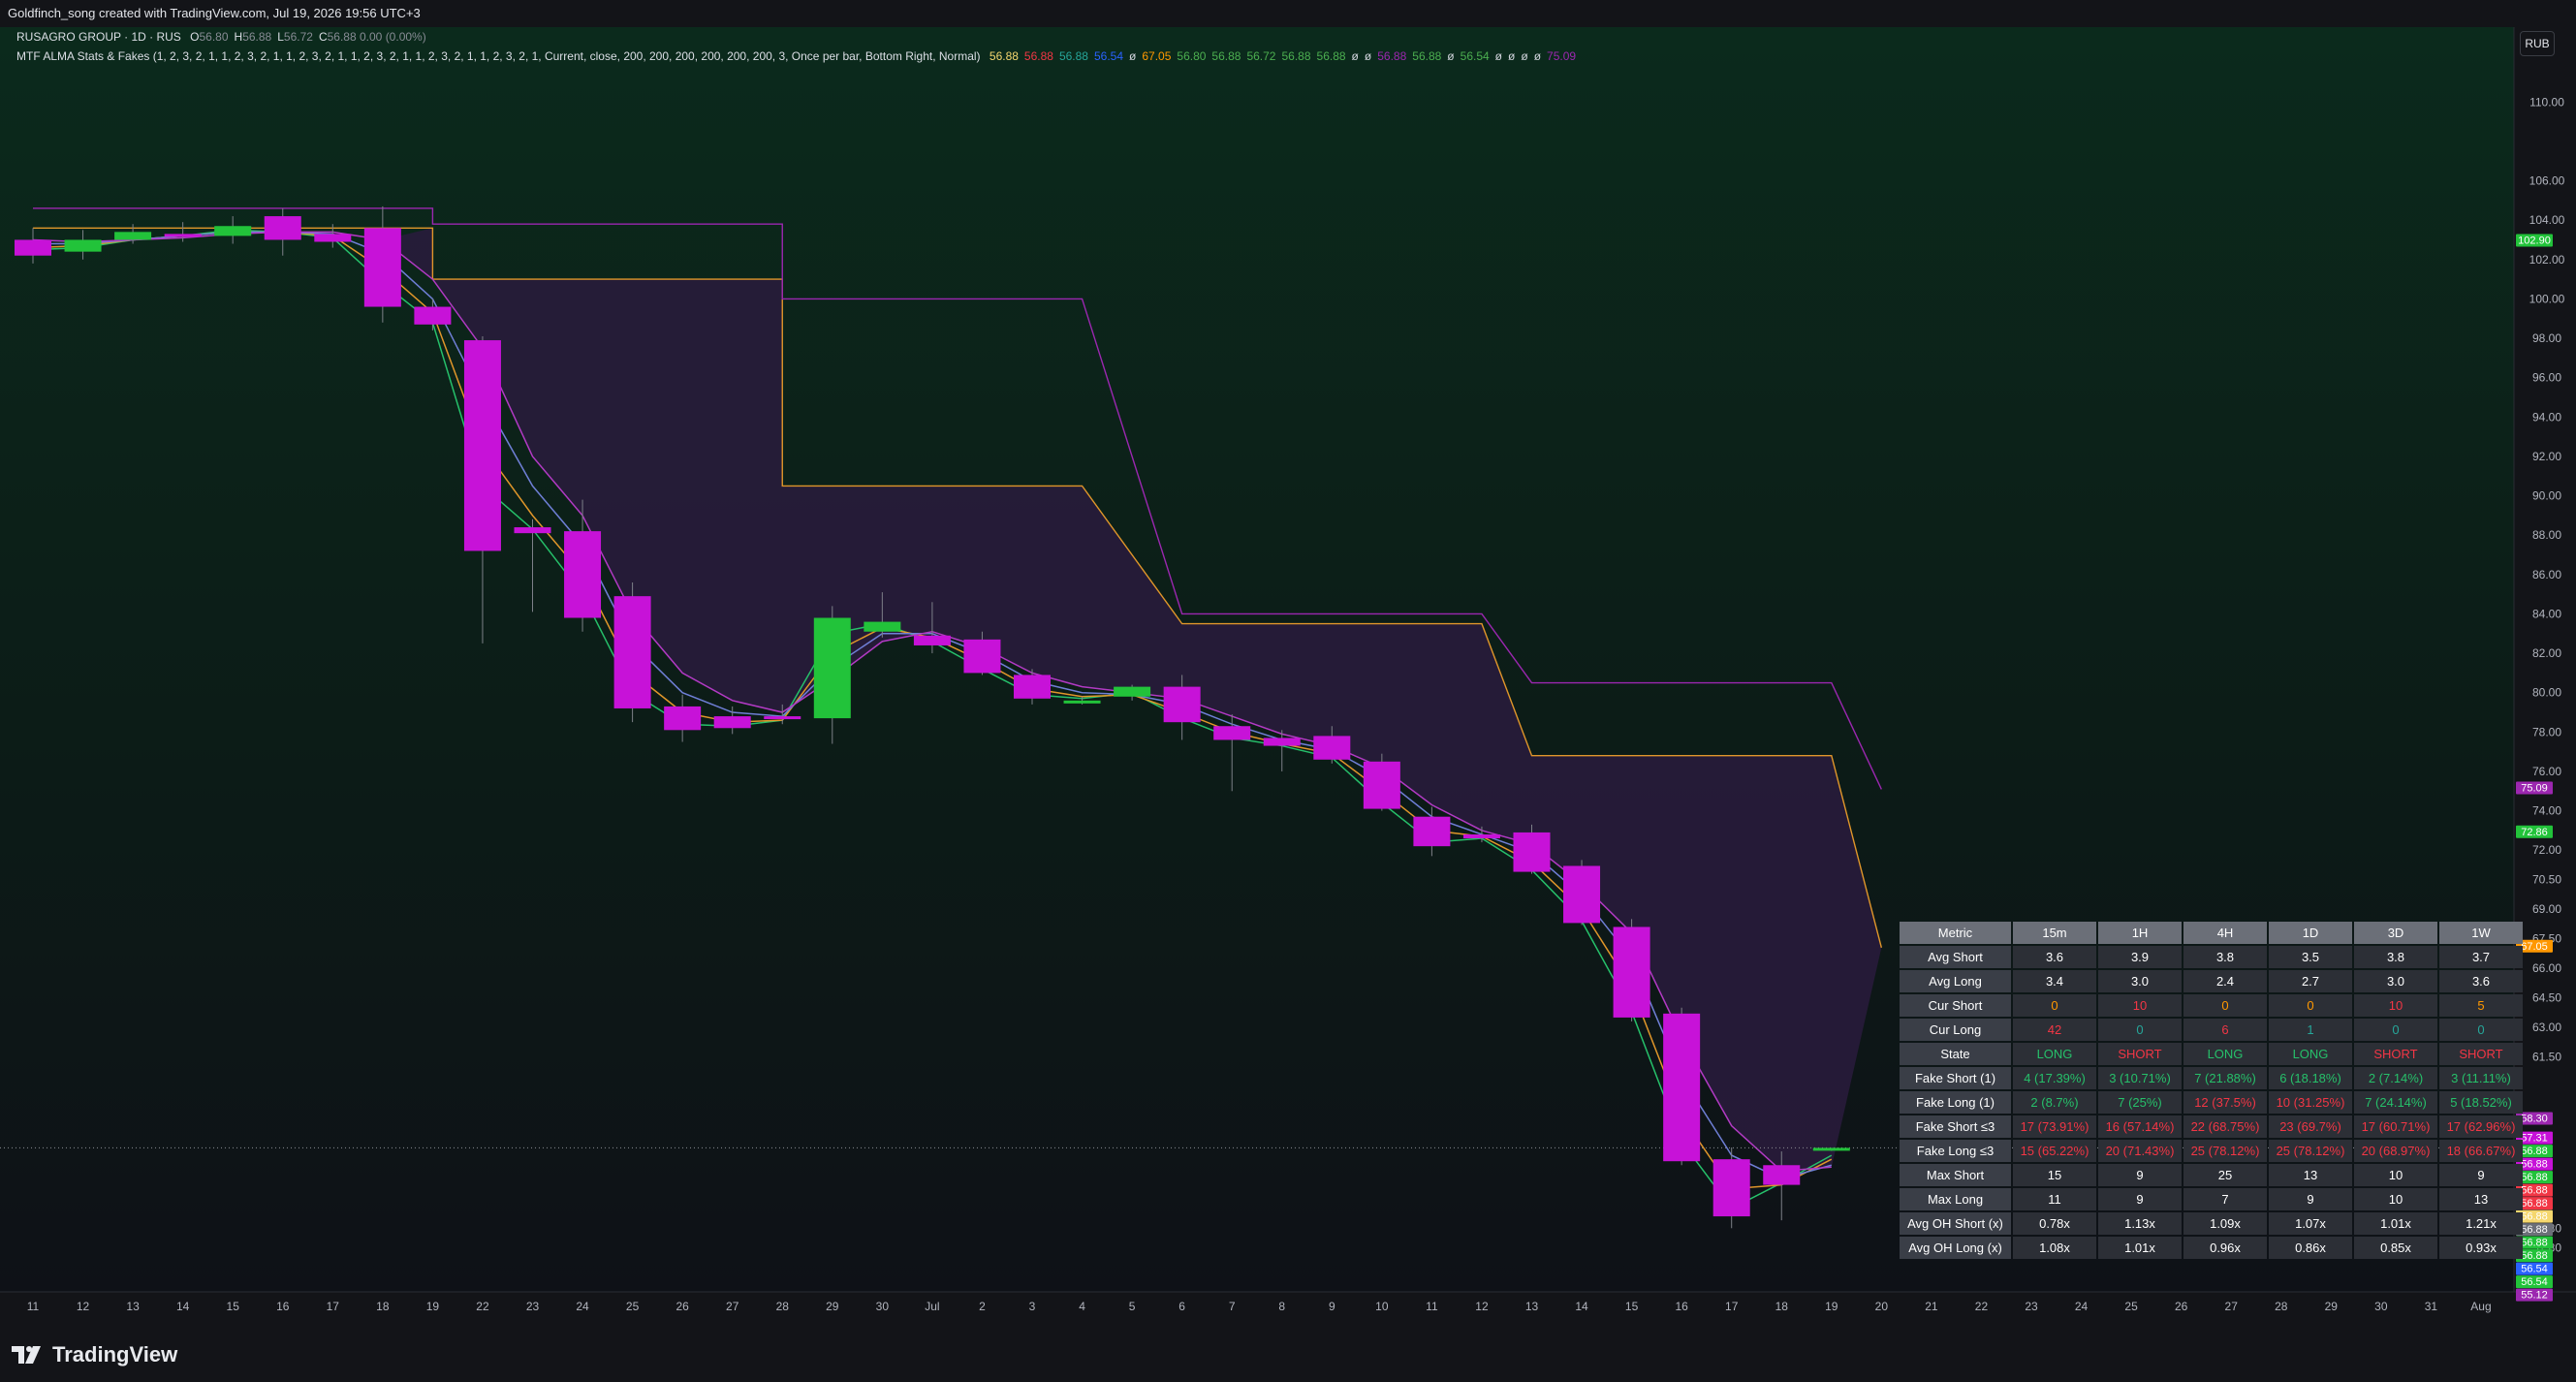 Image resolution: width=2576 pixels, height=1382 pixels. What do you see at coordinates (2481, 1126) in the screenshot?
I see `stats-cell: 17 (62.96%)` at bounding box center [2481, 1126].